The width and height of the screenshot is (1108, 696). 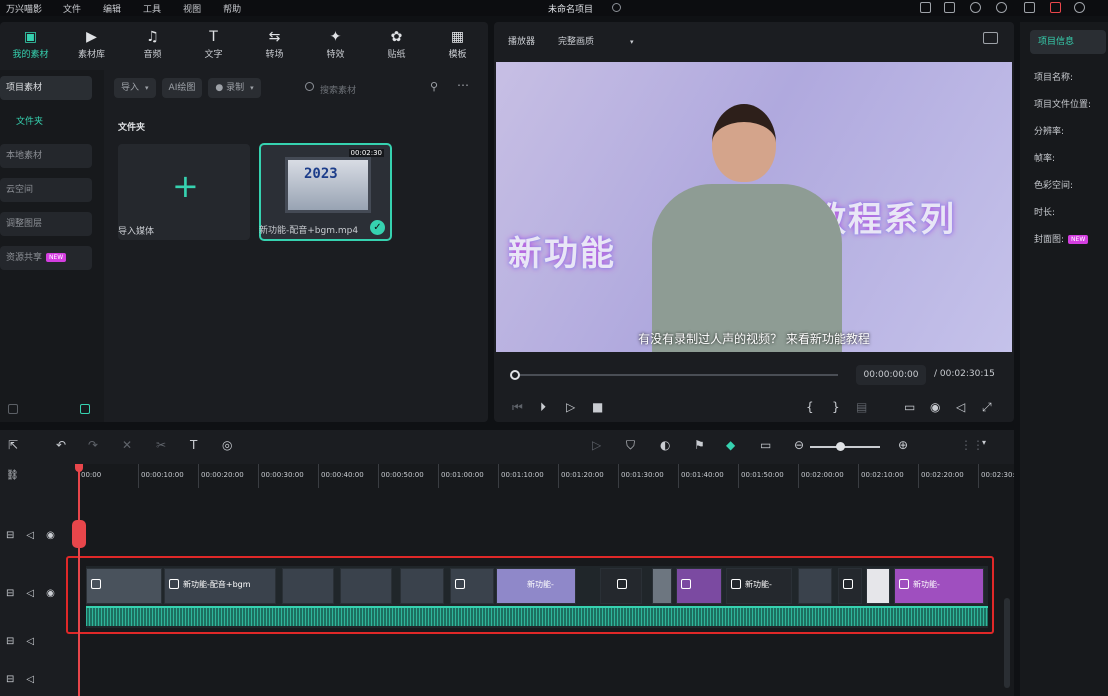 What do you see at coordinates (13, 445) in the screenshot?
I see `select-tool-icon: ⇱` at bounding box center [13, 445].